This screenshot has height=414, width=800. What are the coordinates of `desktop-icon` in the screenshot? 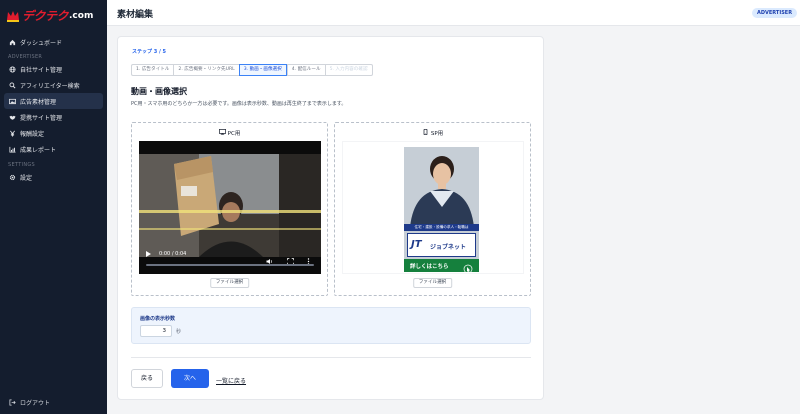 It's located at (222, 133).